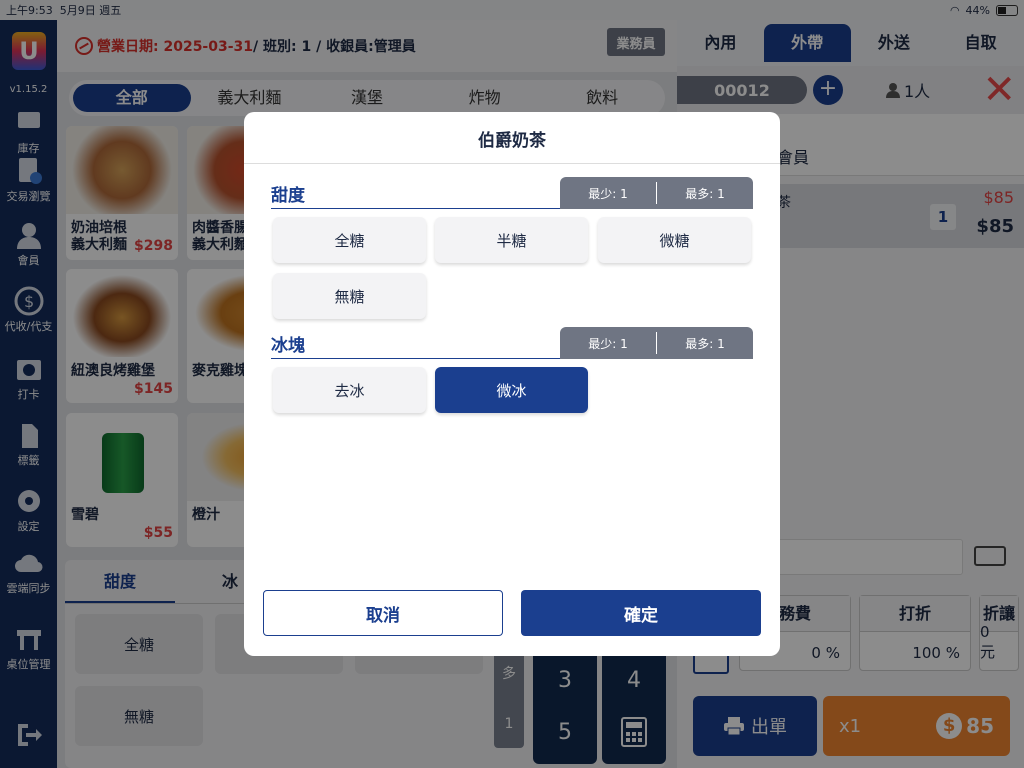 This screenshot has height=768, width=1024. What do you see at coordinates (349, 240) in the screenshot?
I see `option-full-sugar: 全糖` at bounding box center [349, 240].